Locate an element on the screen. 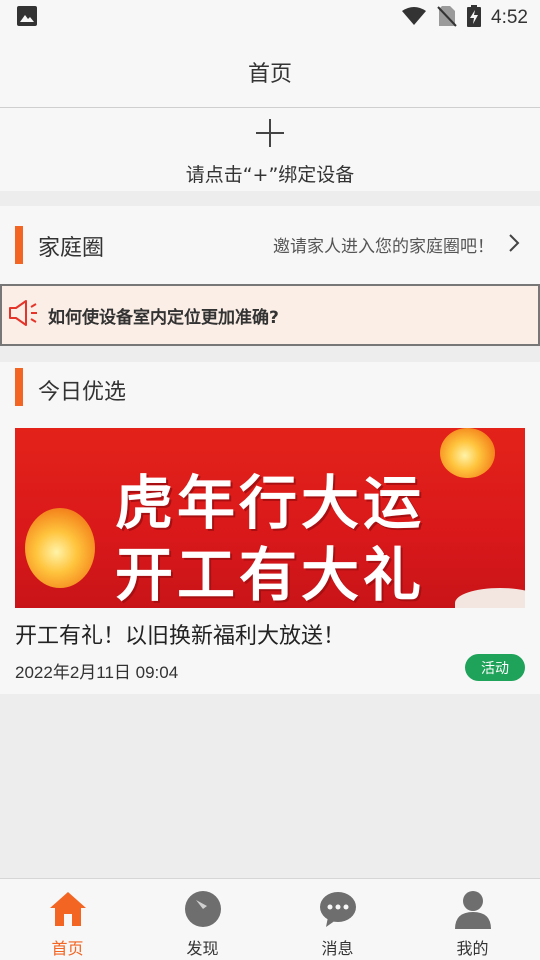 The height and width of the screenshot is (960, 540). battery-charging-icon is located at coordinates (474, 18).